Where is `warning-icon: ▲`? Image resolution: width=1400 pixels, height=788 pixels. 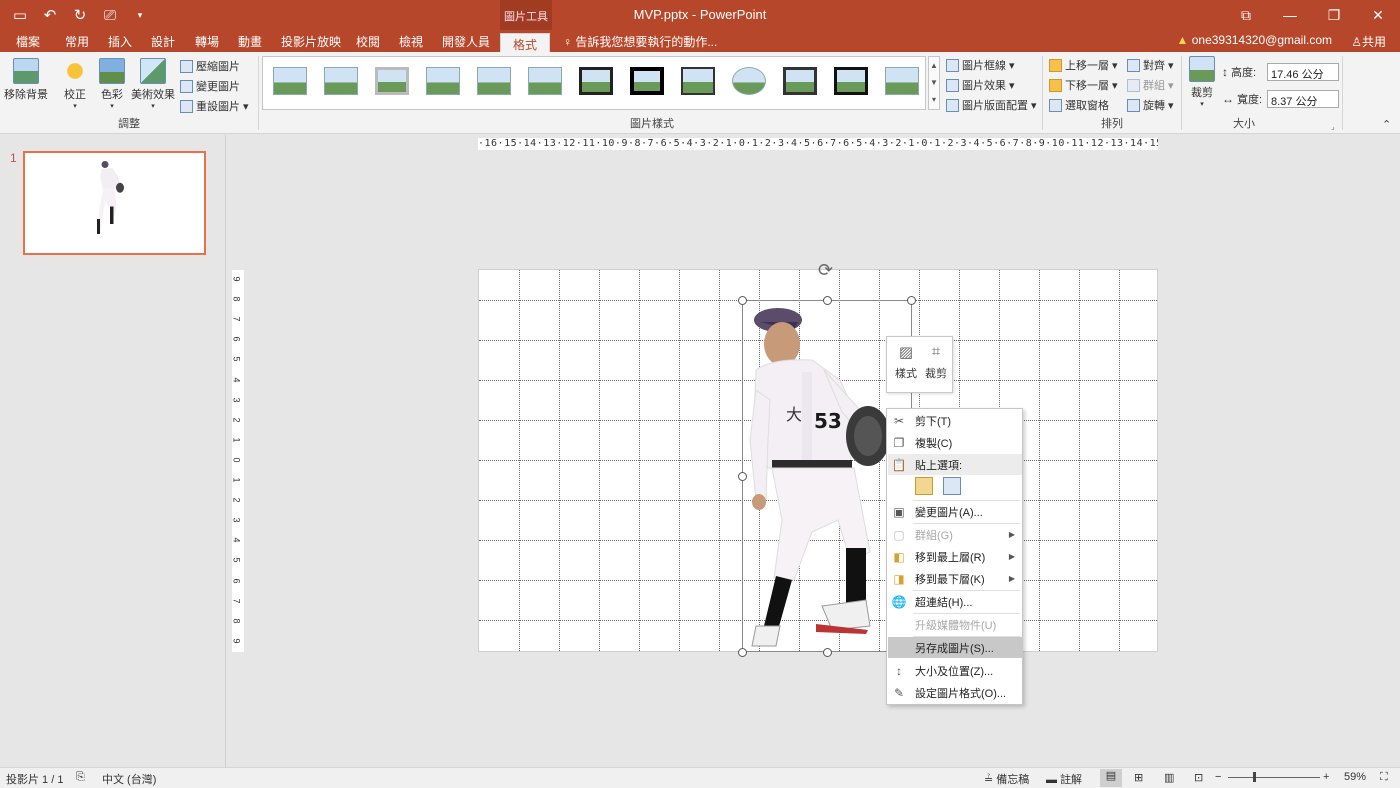 warning-icon: ▲ is located at coordinates (1184, 40).